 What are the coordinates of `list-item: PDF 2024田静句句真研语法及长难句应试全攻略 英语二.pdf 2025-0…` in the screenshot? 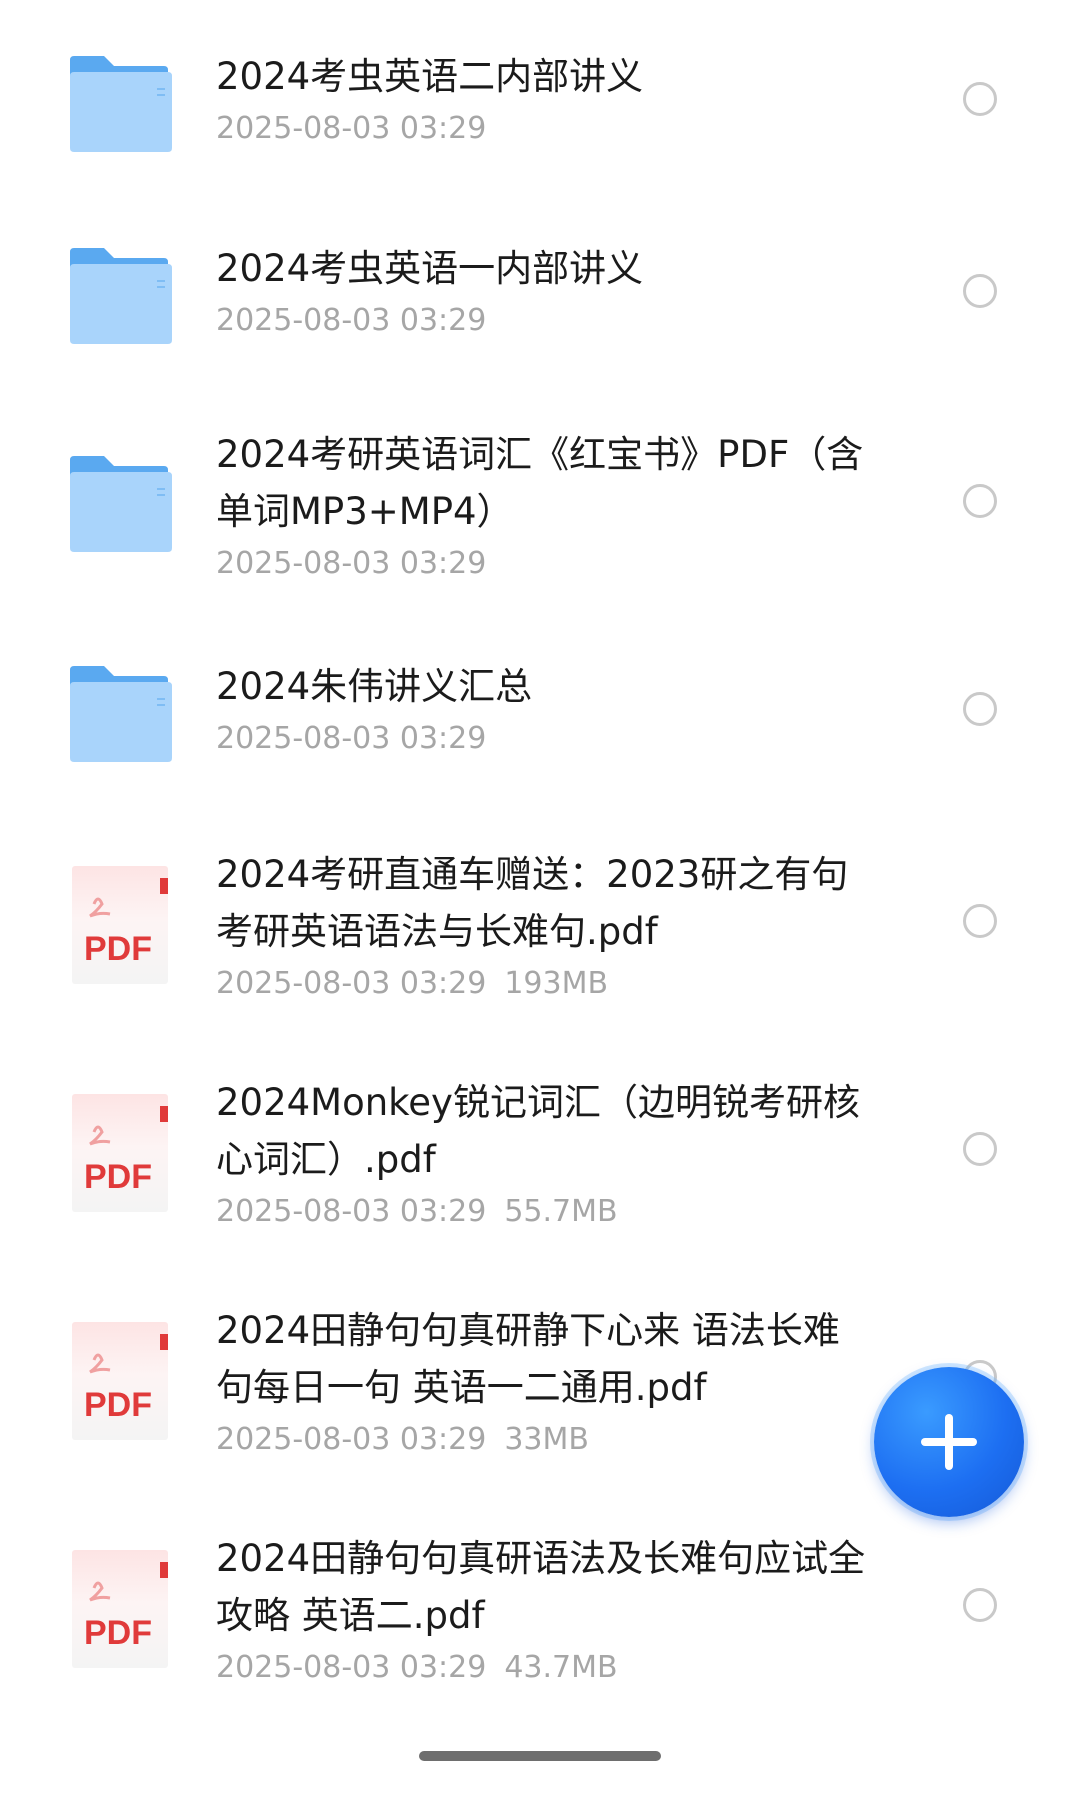 It's located at (540, 1624).